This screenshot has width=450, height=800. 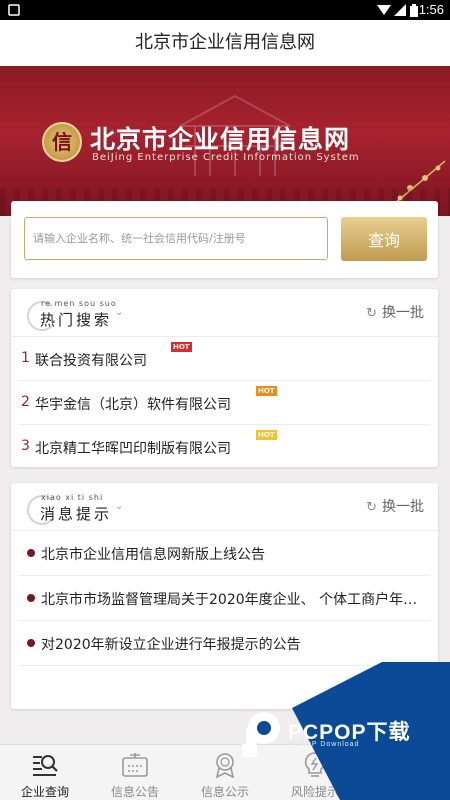 I want to click on hot-search-header: re men sou suo 热门搜索 ⌄ ↻ 换一批, so click(x=224, y=313).